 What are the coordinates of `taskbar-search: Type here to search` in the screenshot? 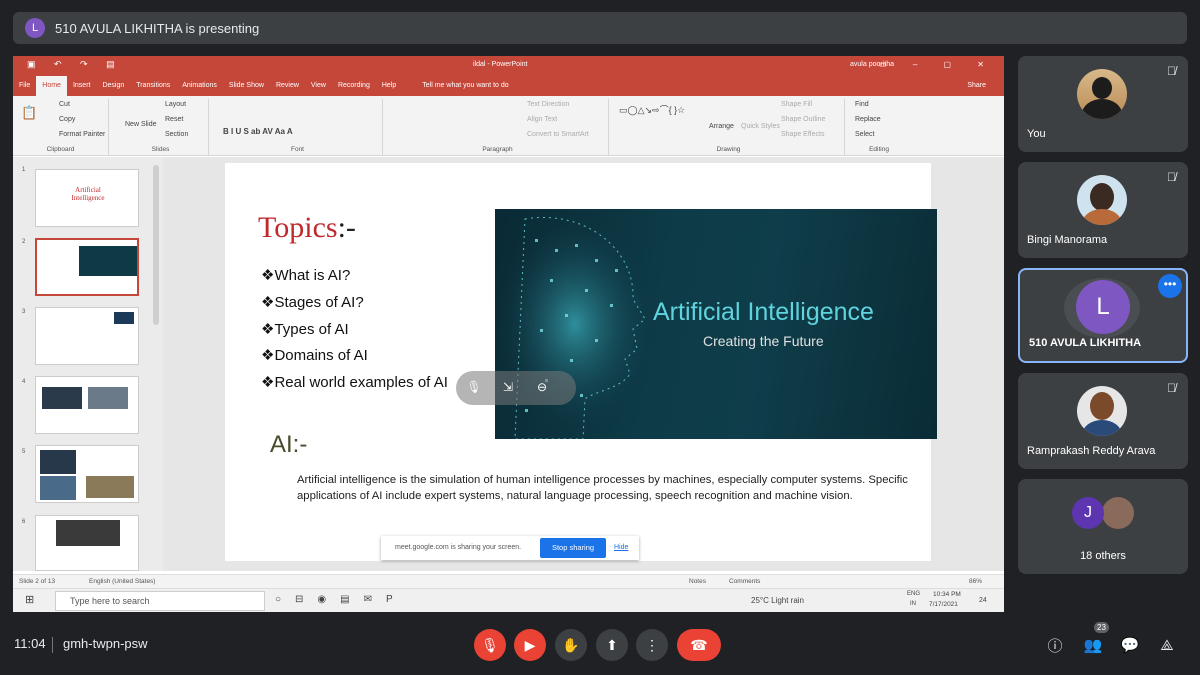 It's located at (160, 601).